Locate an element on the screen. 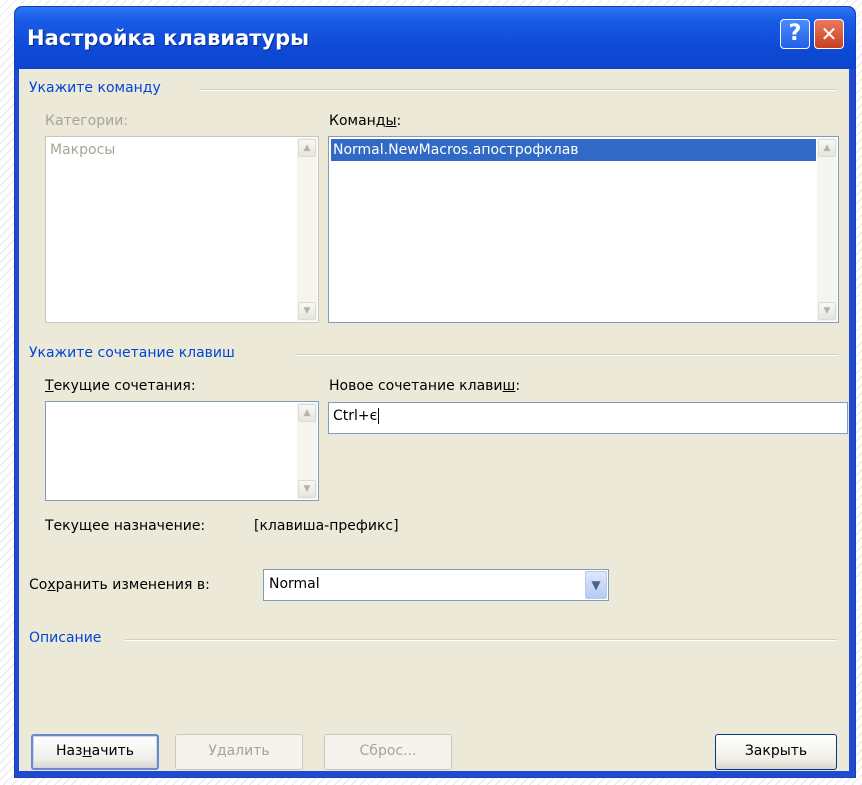 This screenshot has height=785, width=862. new-shortcut-label-accel: ш is located at coordinates (509, 386).